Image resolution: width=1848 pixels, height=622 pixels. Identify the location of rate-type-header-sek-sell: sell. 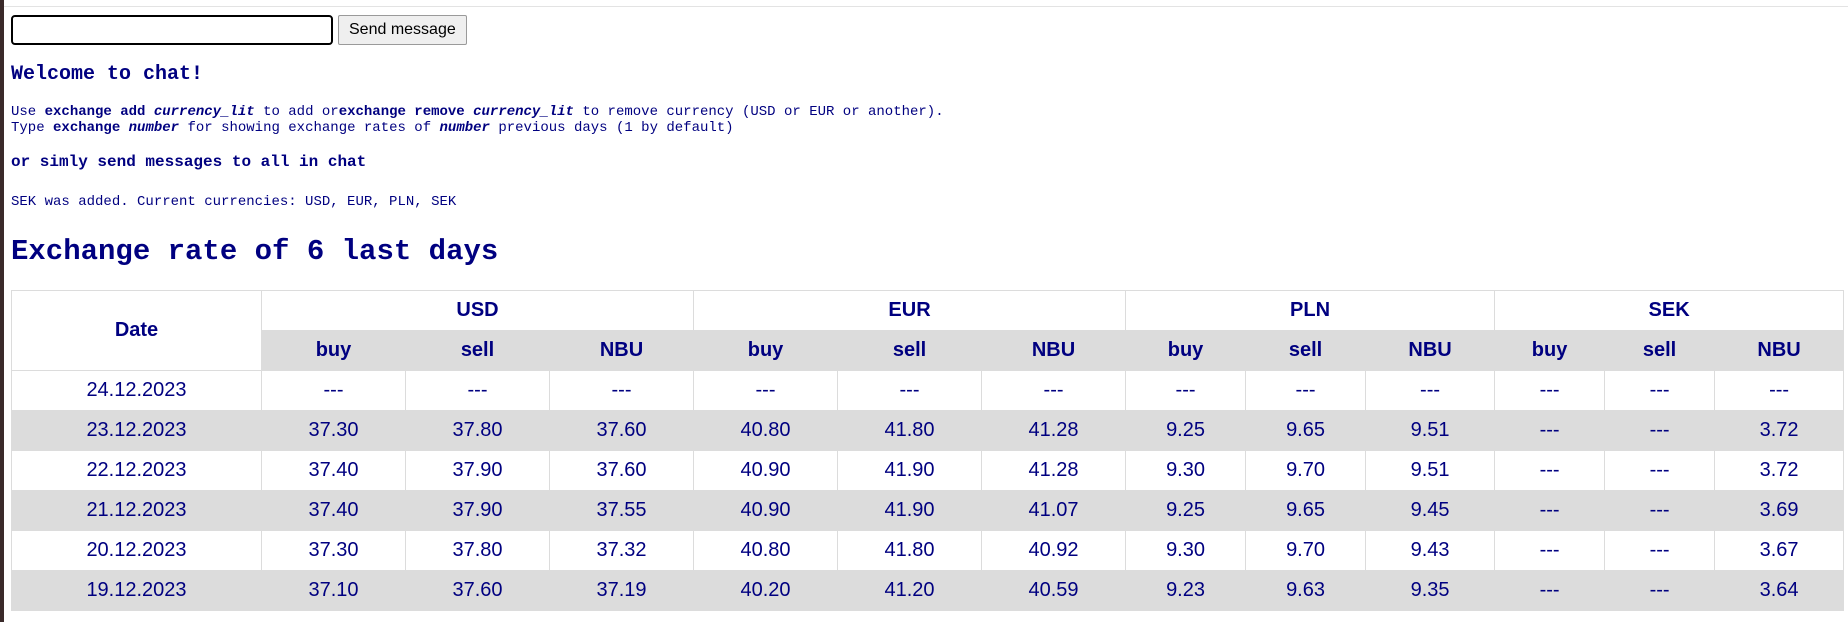
(1660, 350).